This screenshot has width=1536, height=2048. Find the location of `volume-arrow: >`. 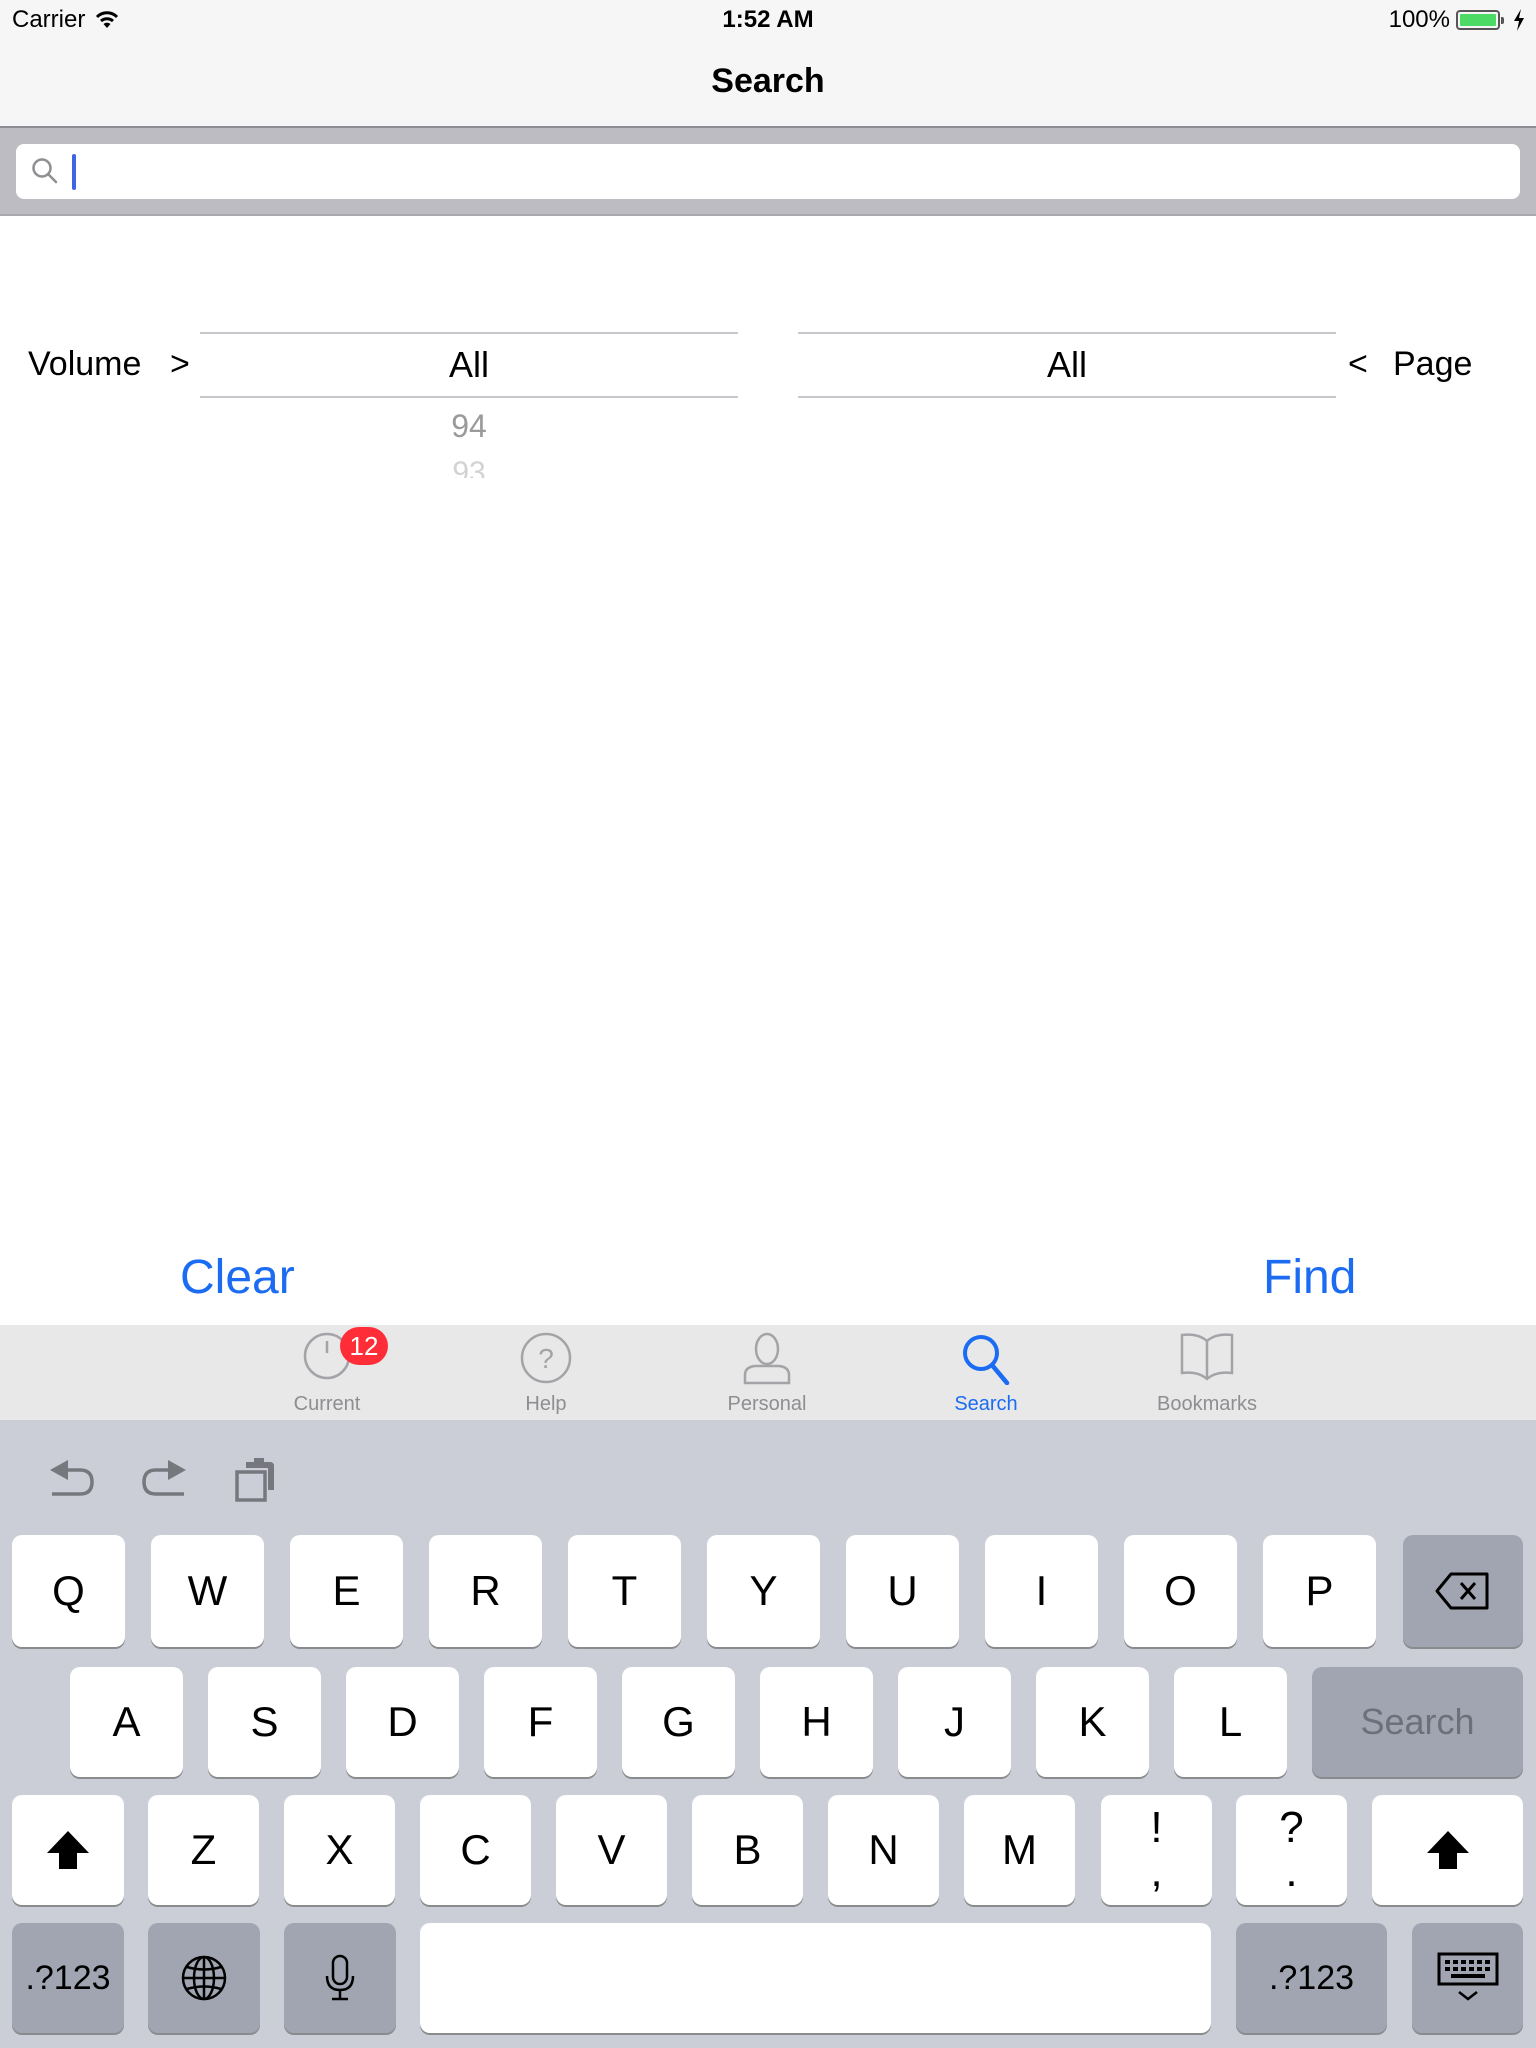

volume-arrow: > is located at coordinates (180, 364).